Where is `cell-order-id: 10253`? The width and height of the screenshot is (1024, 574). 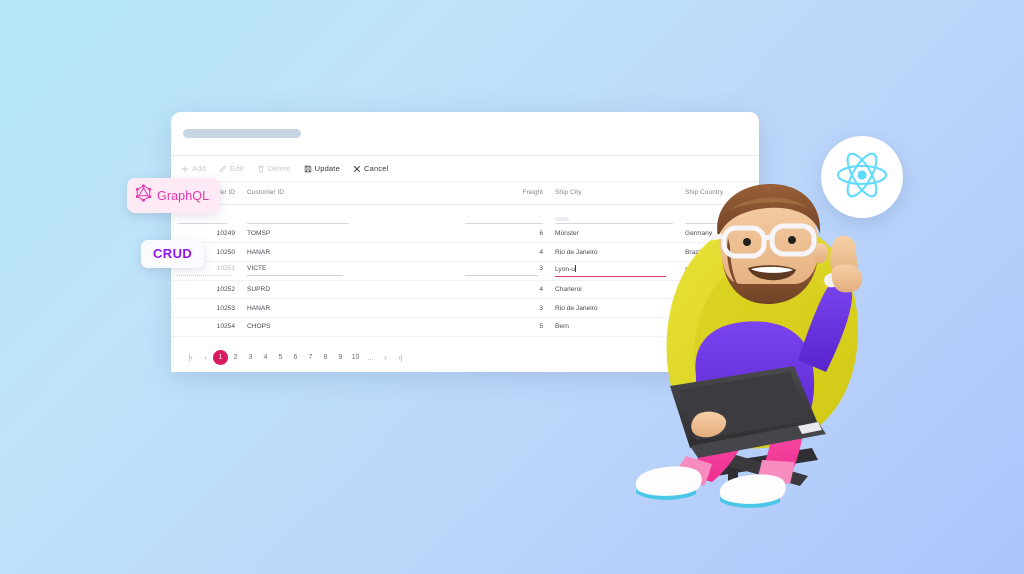 cell-order-id: 10253 is located at coordinates (225, 308).